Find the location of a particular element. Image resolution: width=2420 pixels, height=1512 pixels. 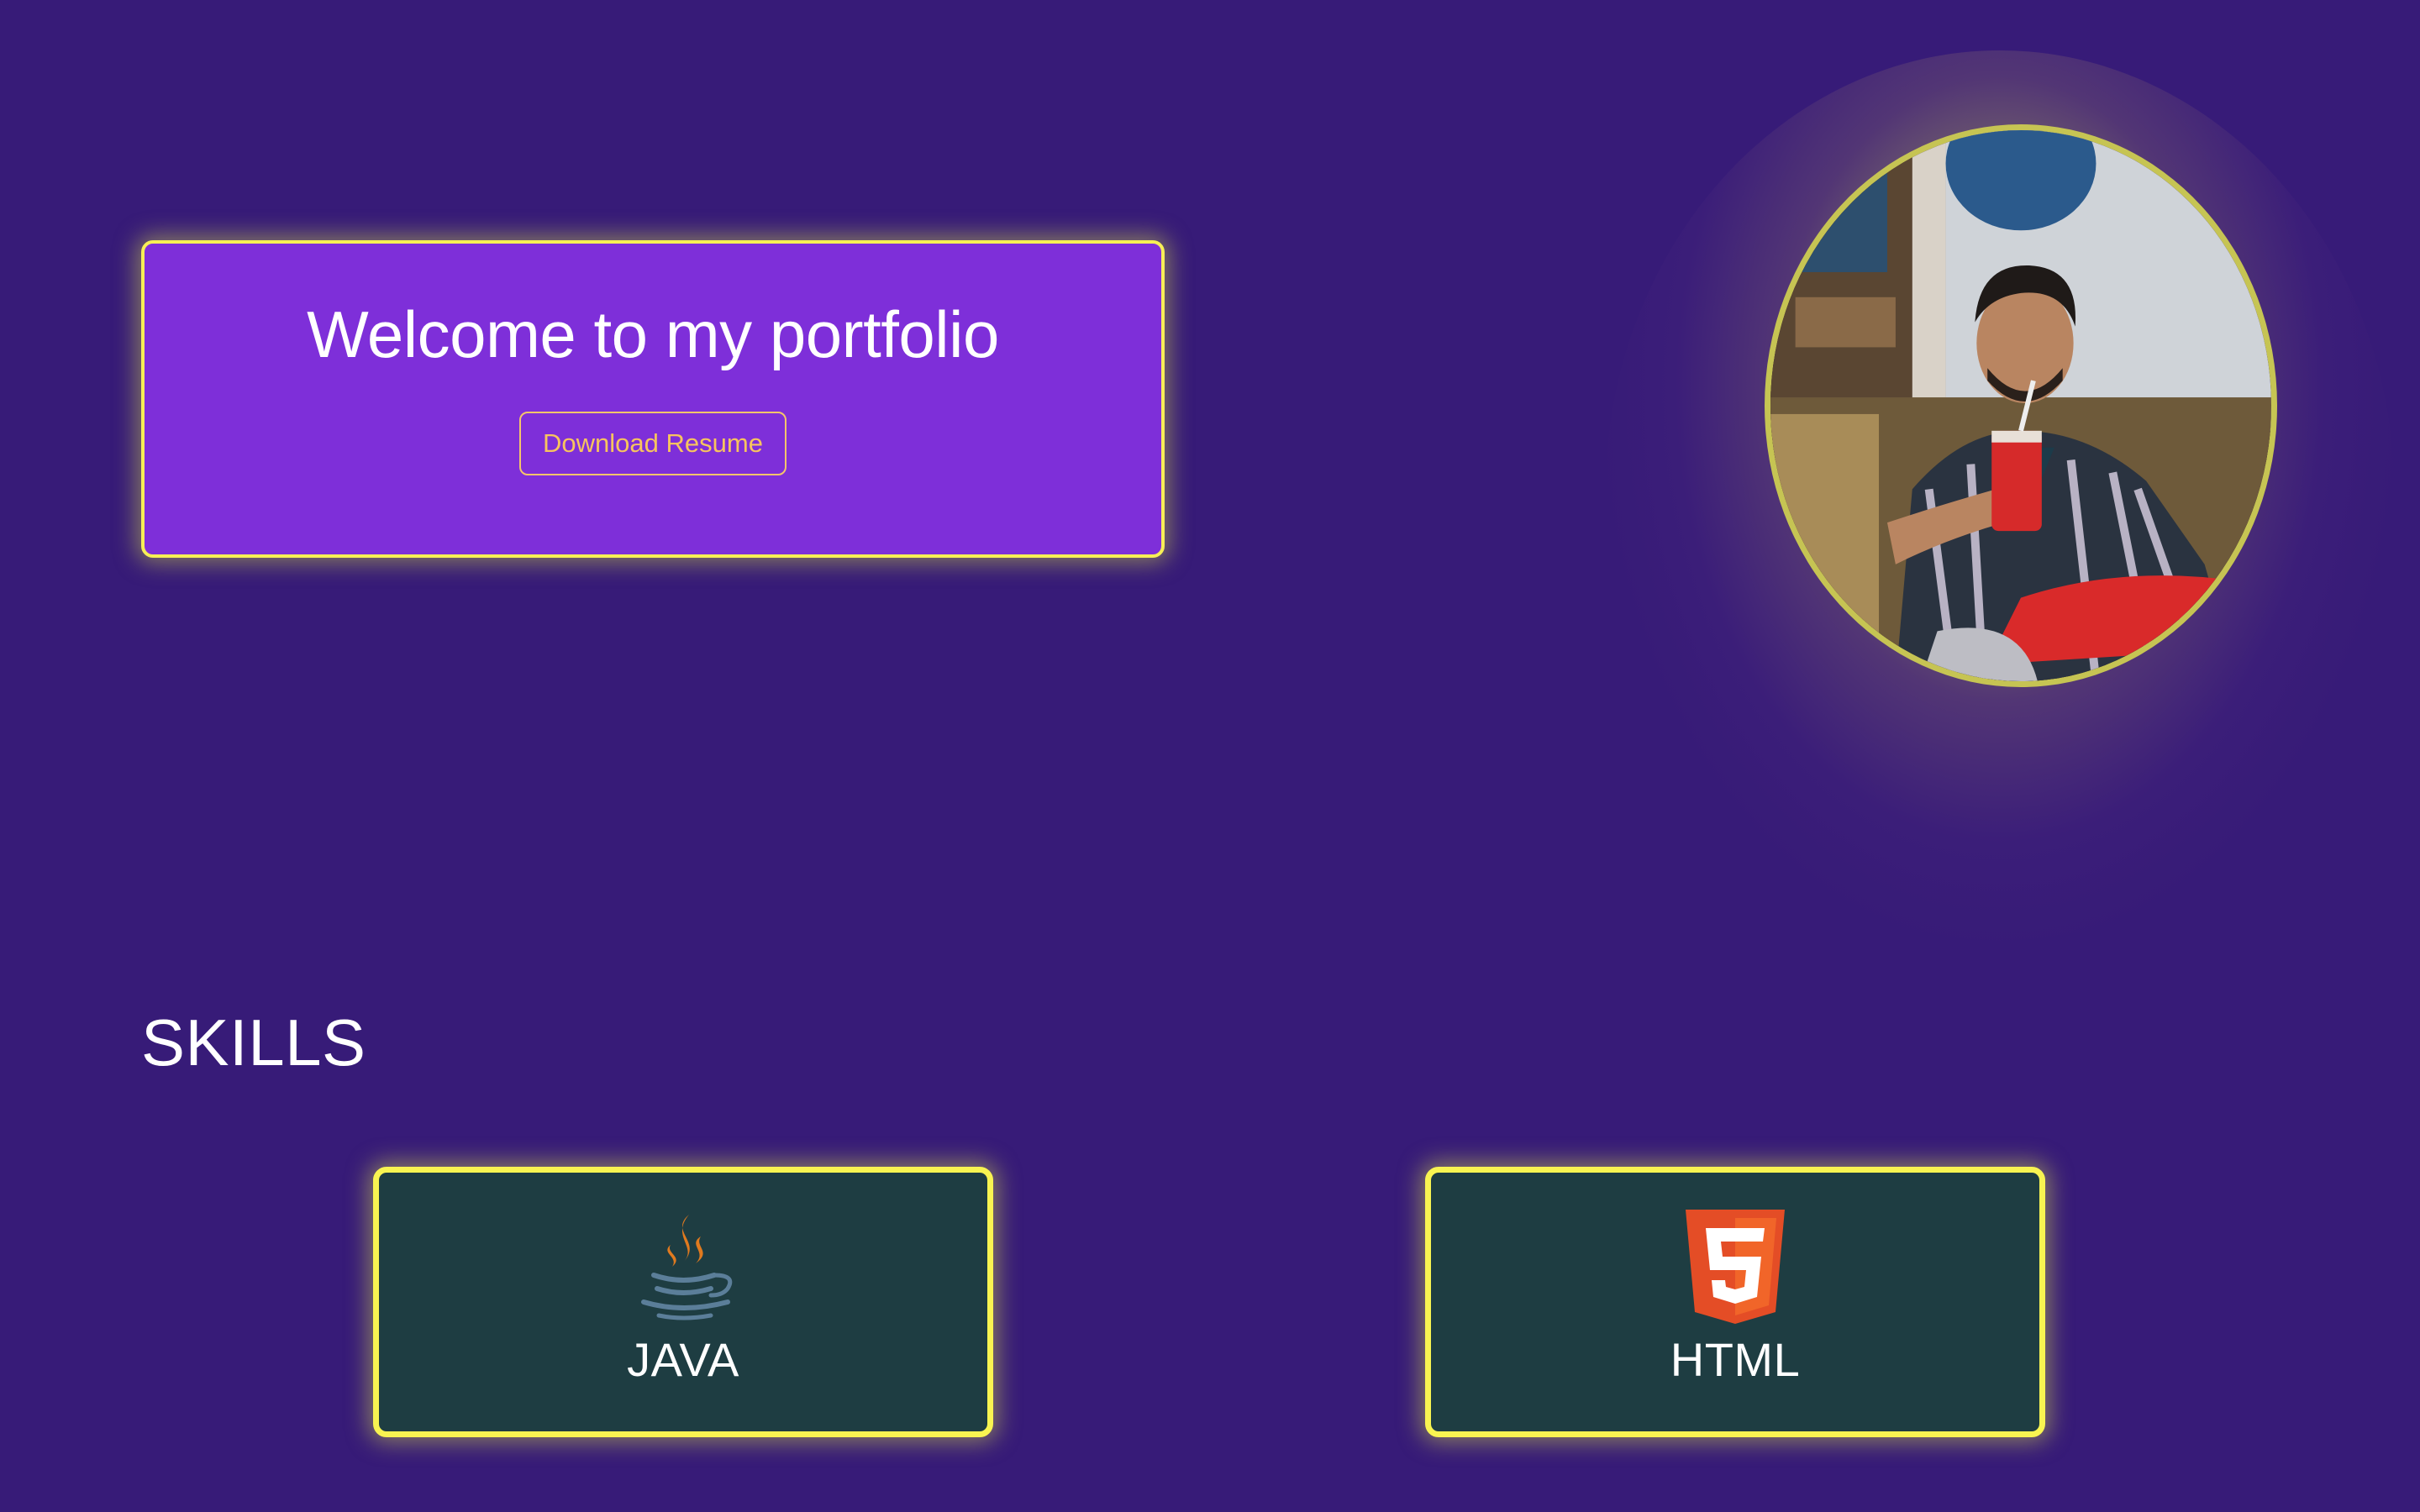

profile-photo is located at coordinates (2021, 405).